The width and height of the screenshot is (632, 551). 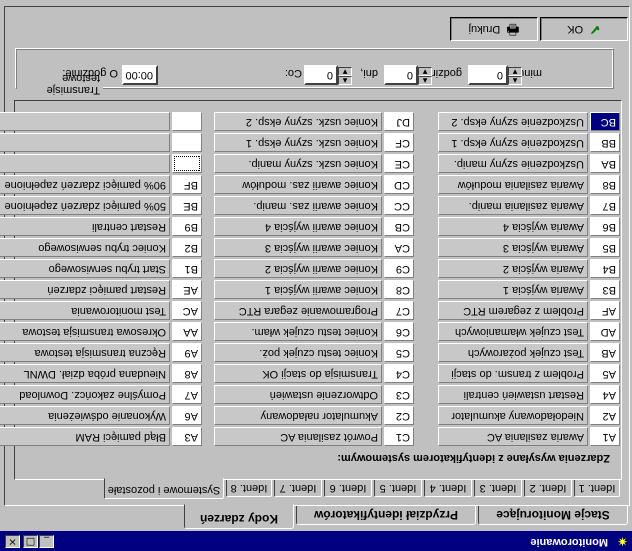 What do you see at coordinates (187, 373) in the screenshot?
I see `event-code-cell: A8` at bounding box center [187, 373].